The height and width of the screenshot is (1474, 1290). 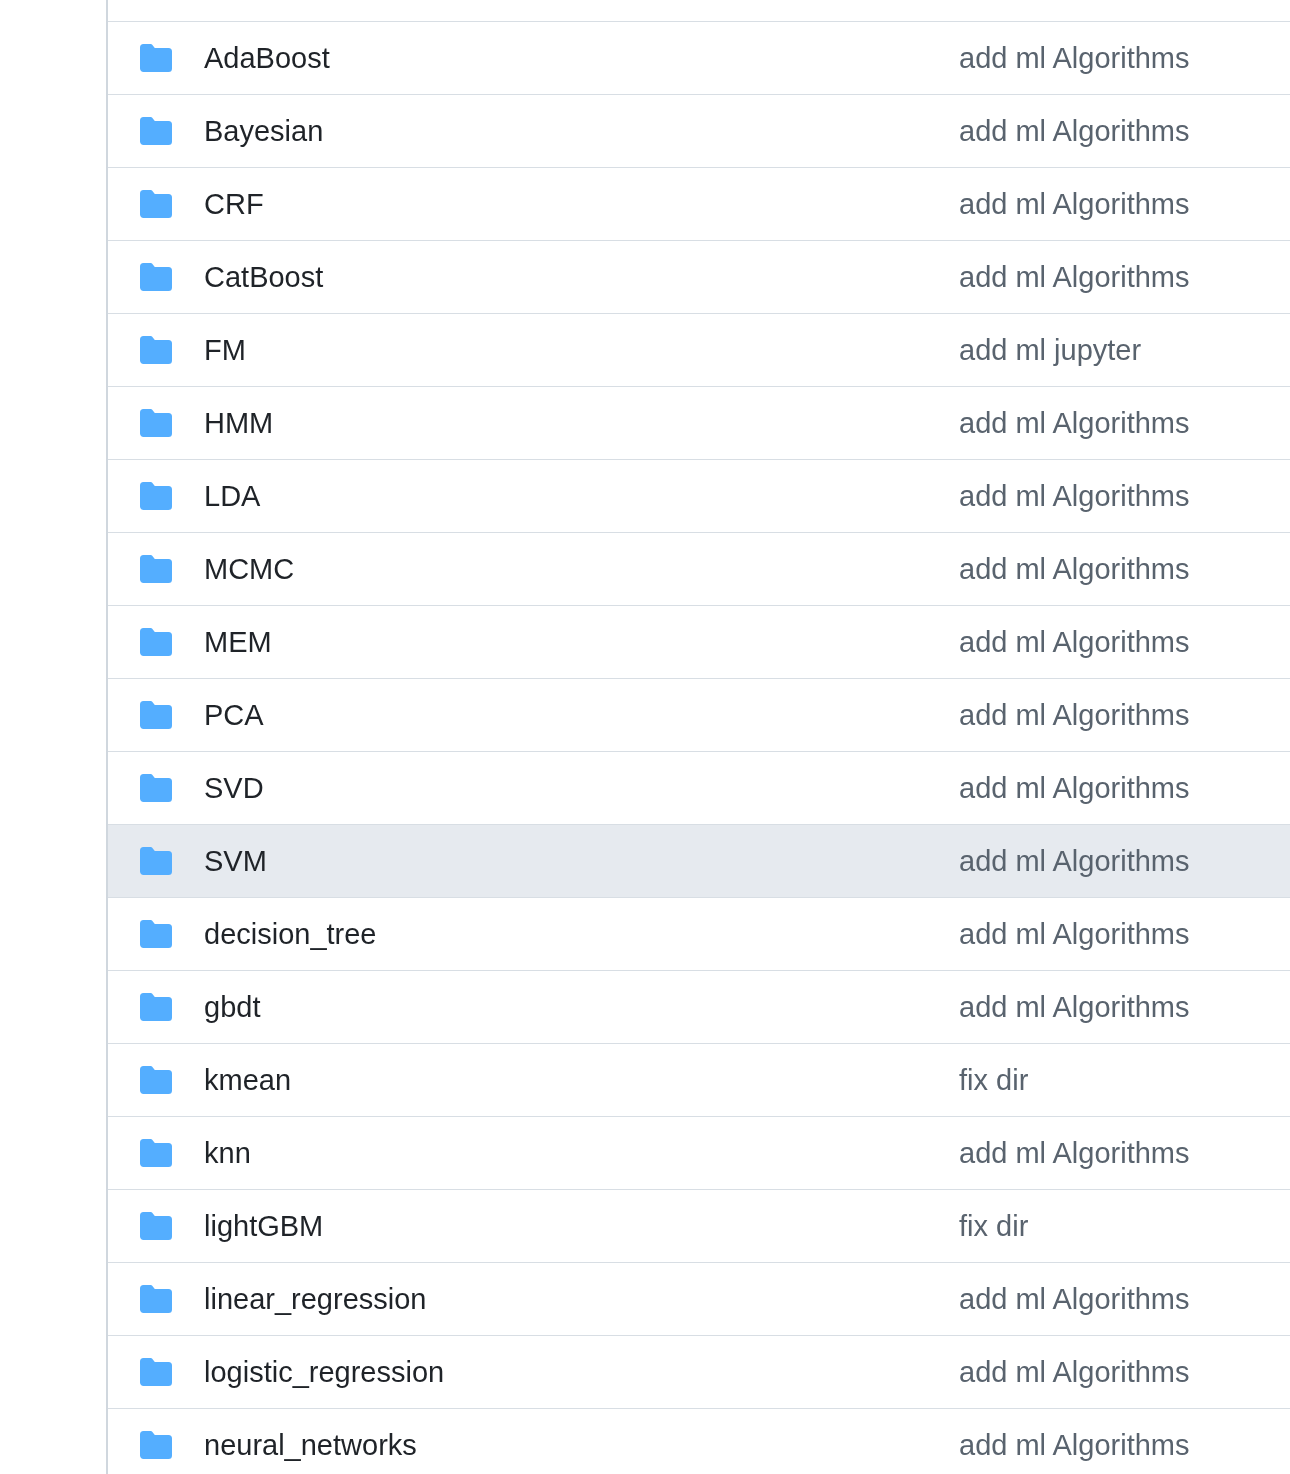 I want to click on folder-name-link: linear_regression, so click(x=315, y=1299).